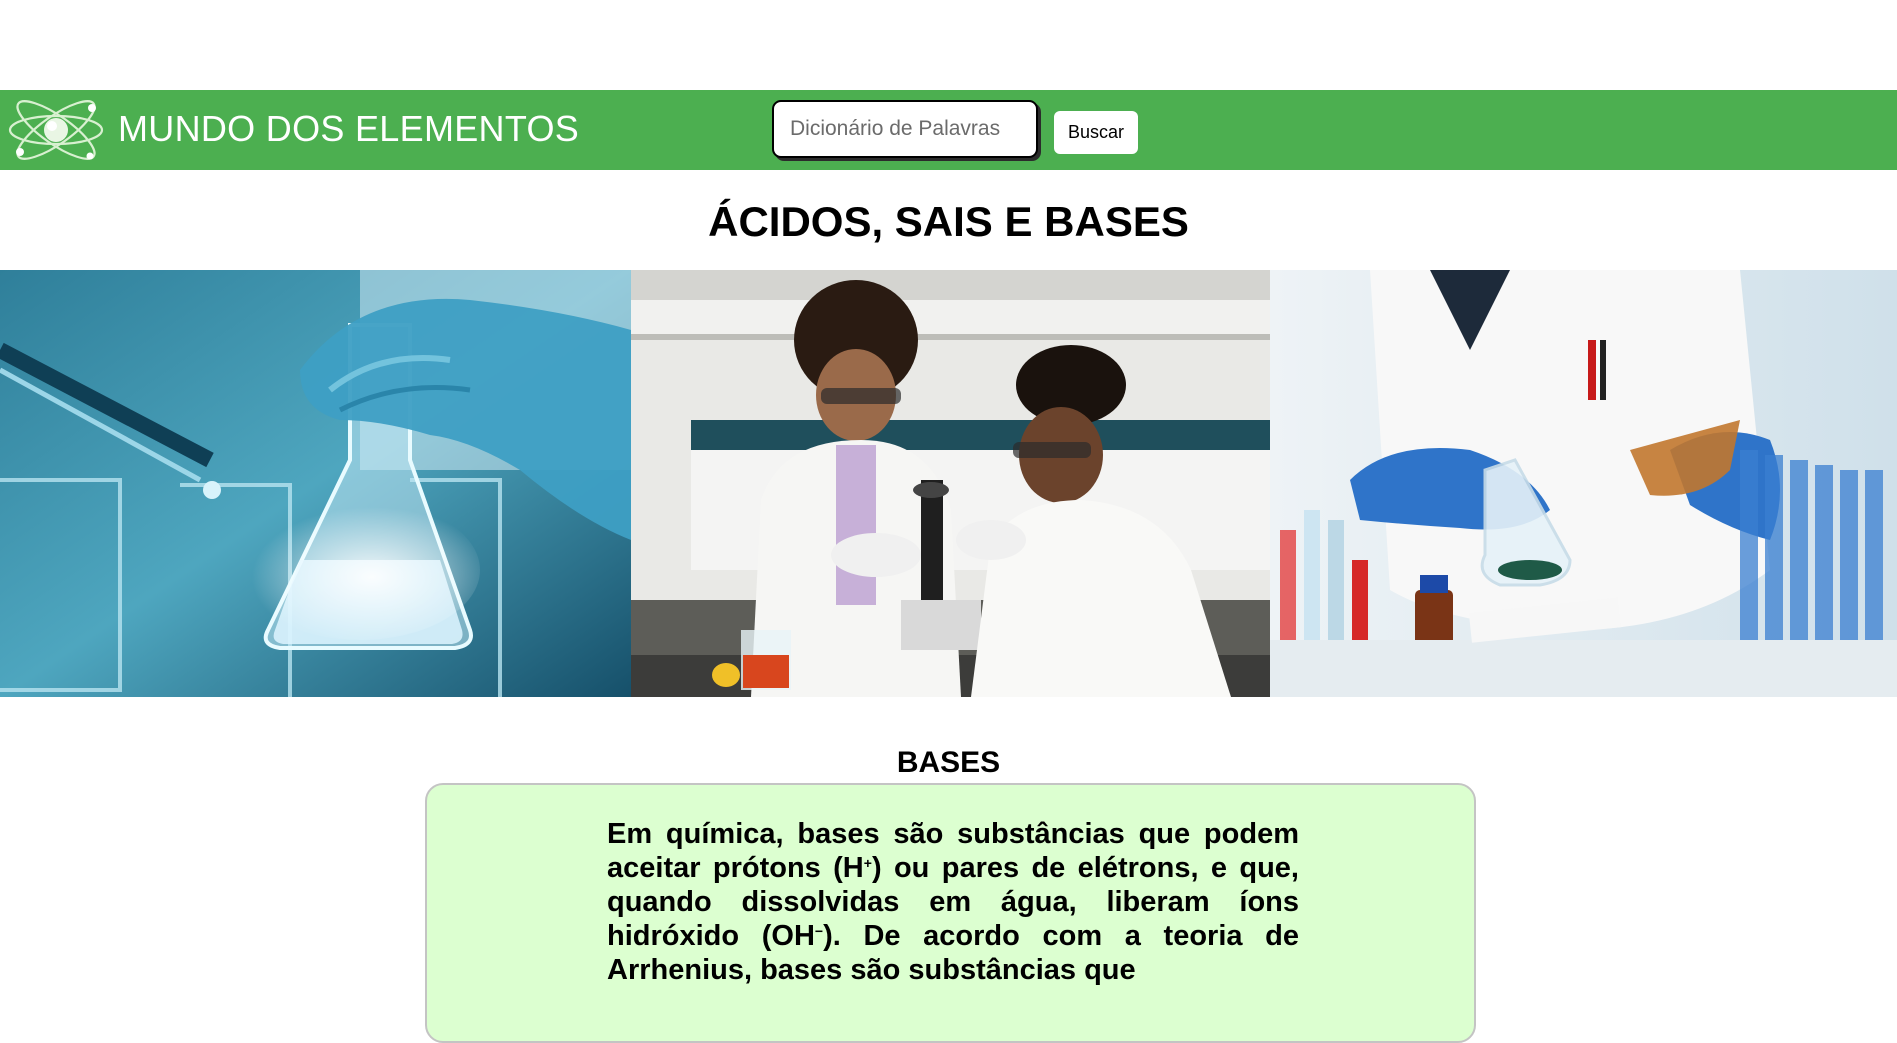 This screenshot has width=1897, height=1043. Describe the element at coordinates (948, 762) in the screenshot. I see `section-title-bases: BASES` at that location.